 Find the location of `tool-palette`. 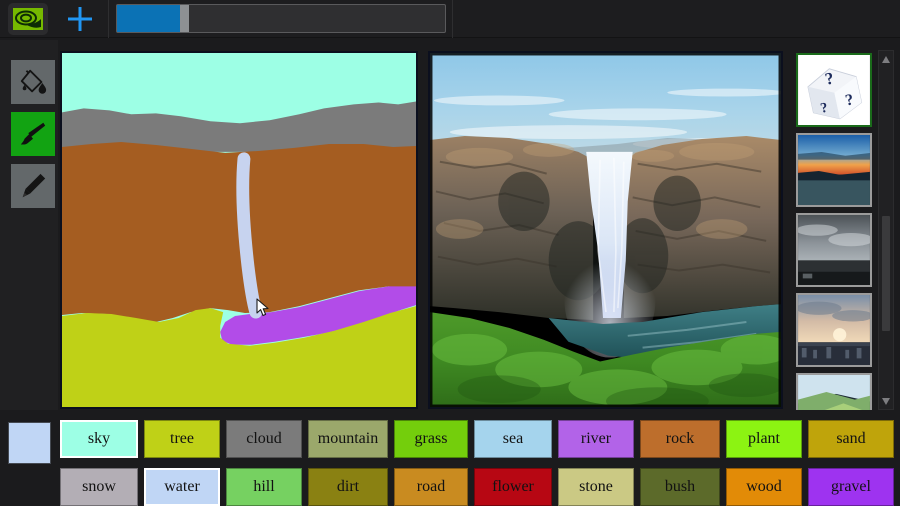

tool-palette is located at coordinates (29, 225).